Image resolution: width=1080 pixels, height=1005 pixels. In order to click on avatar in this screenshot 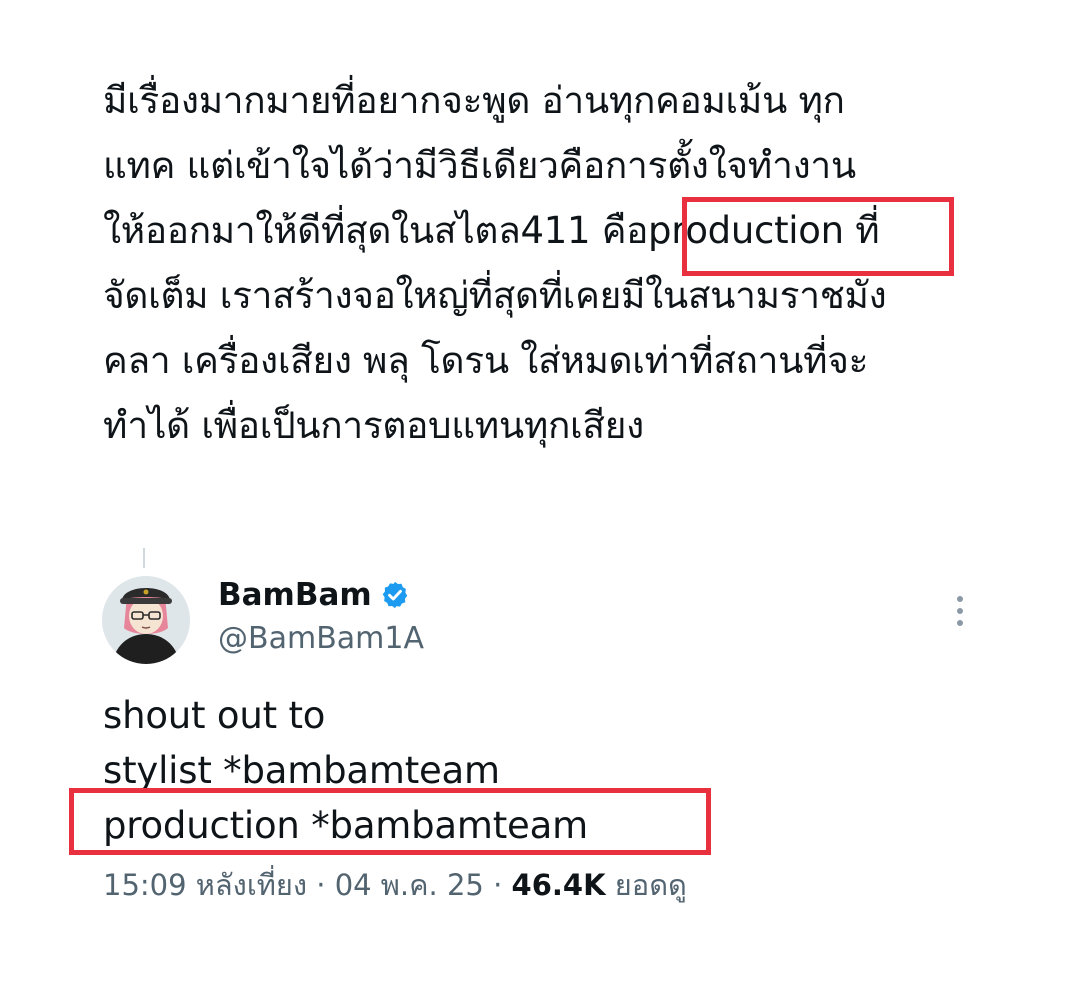, I will do `click(146, 620)`.